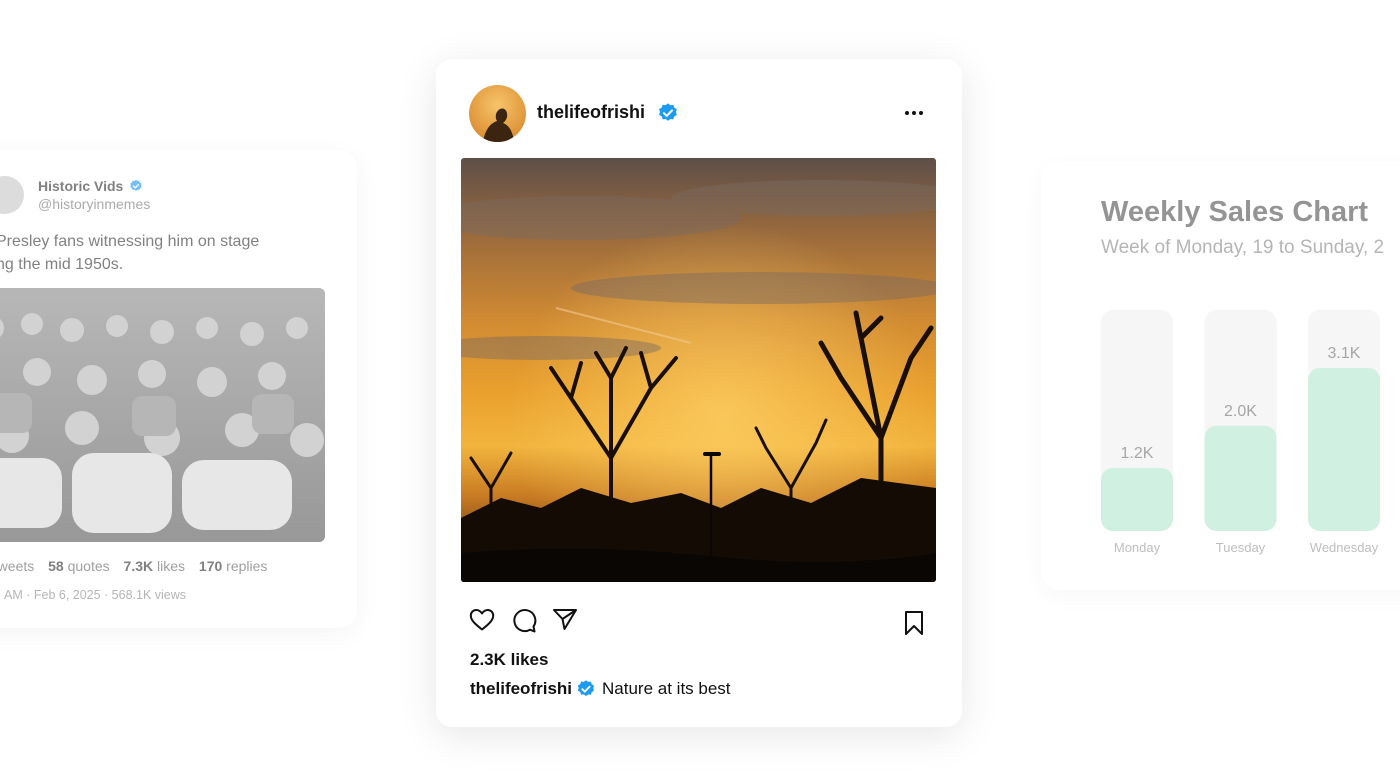 The image size is (1400, 778). Describe the element at coordinates (524, 621) in the screenshot. I see `comment-icon` at that location.